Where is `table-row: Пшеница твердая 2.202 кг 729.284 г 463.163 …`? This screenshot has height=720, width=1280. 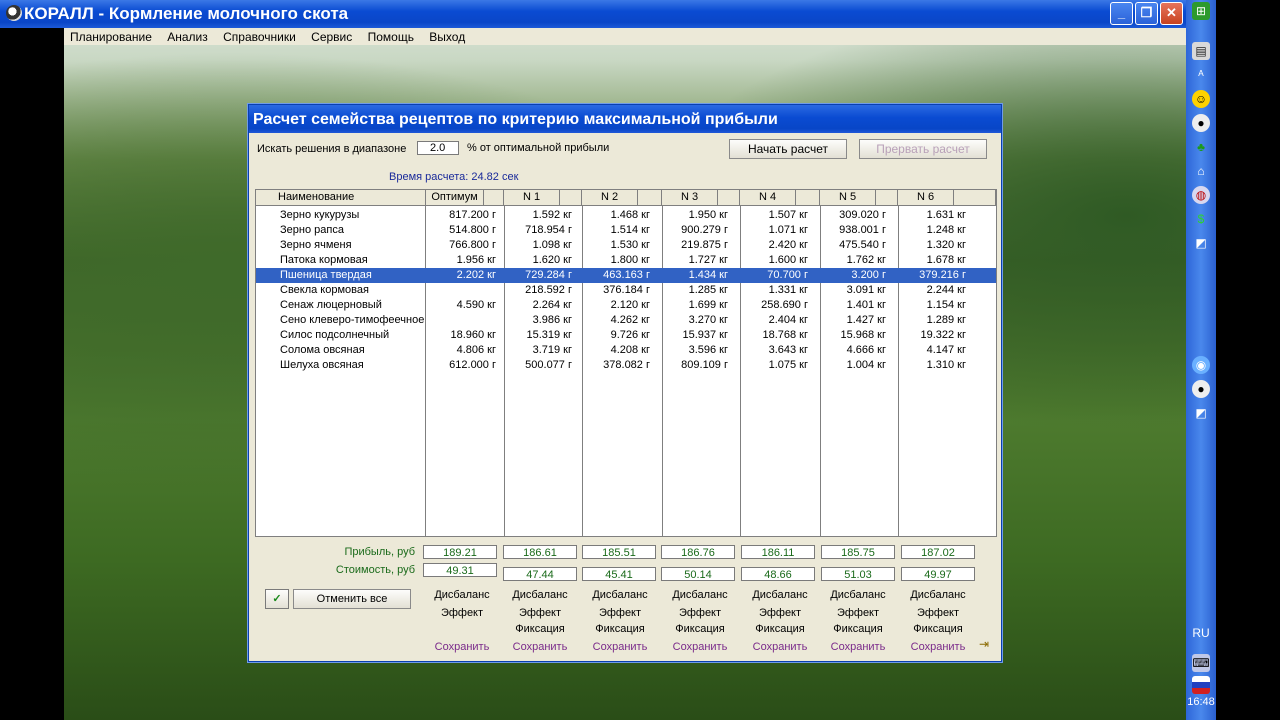
table-row: Пшеница твердая 2.202 кг 729.284 г 463.163 … is located at coordinates (626, 275).